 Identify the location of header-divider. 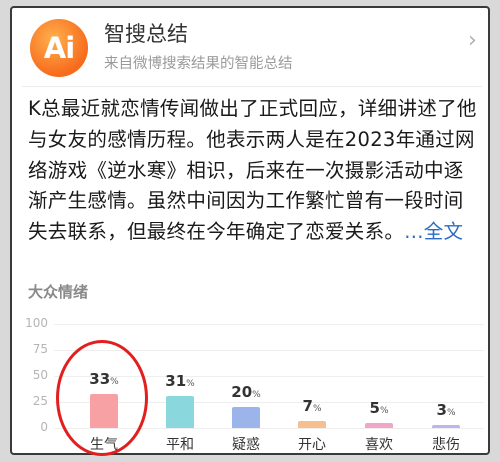
(252, 86).